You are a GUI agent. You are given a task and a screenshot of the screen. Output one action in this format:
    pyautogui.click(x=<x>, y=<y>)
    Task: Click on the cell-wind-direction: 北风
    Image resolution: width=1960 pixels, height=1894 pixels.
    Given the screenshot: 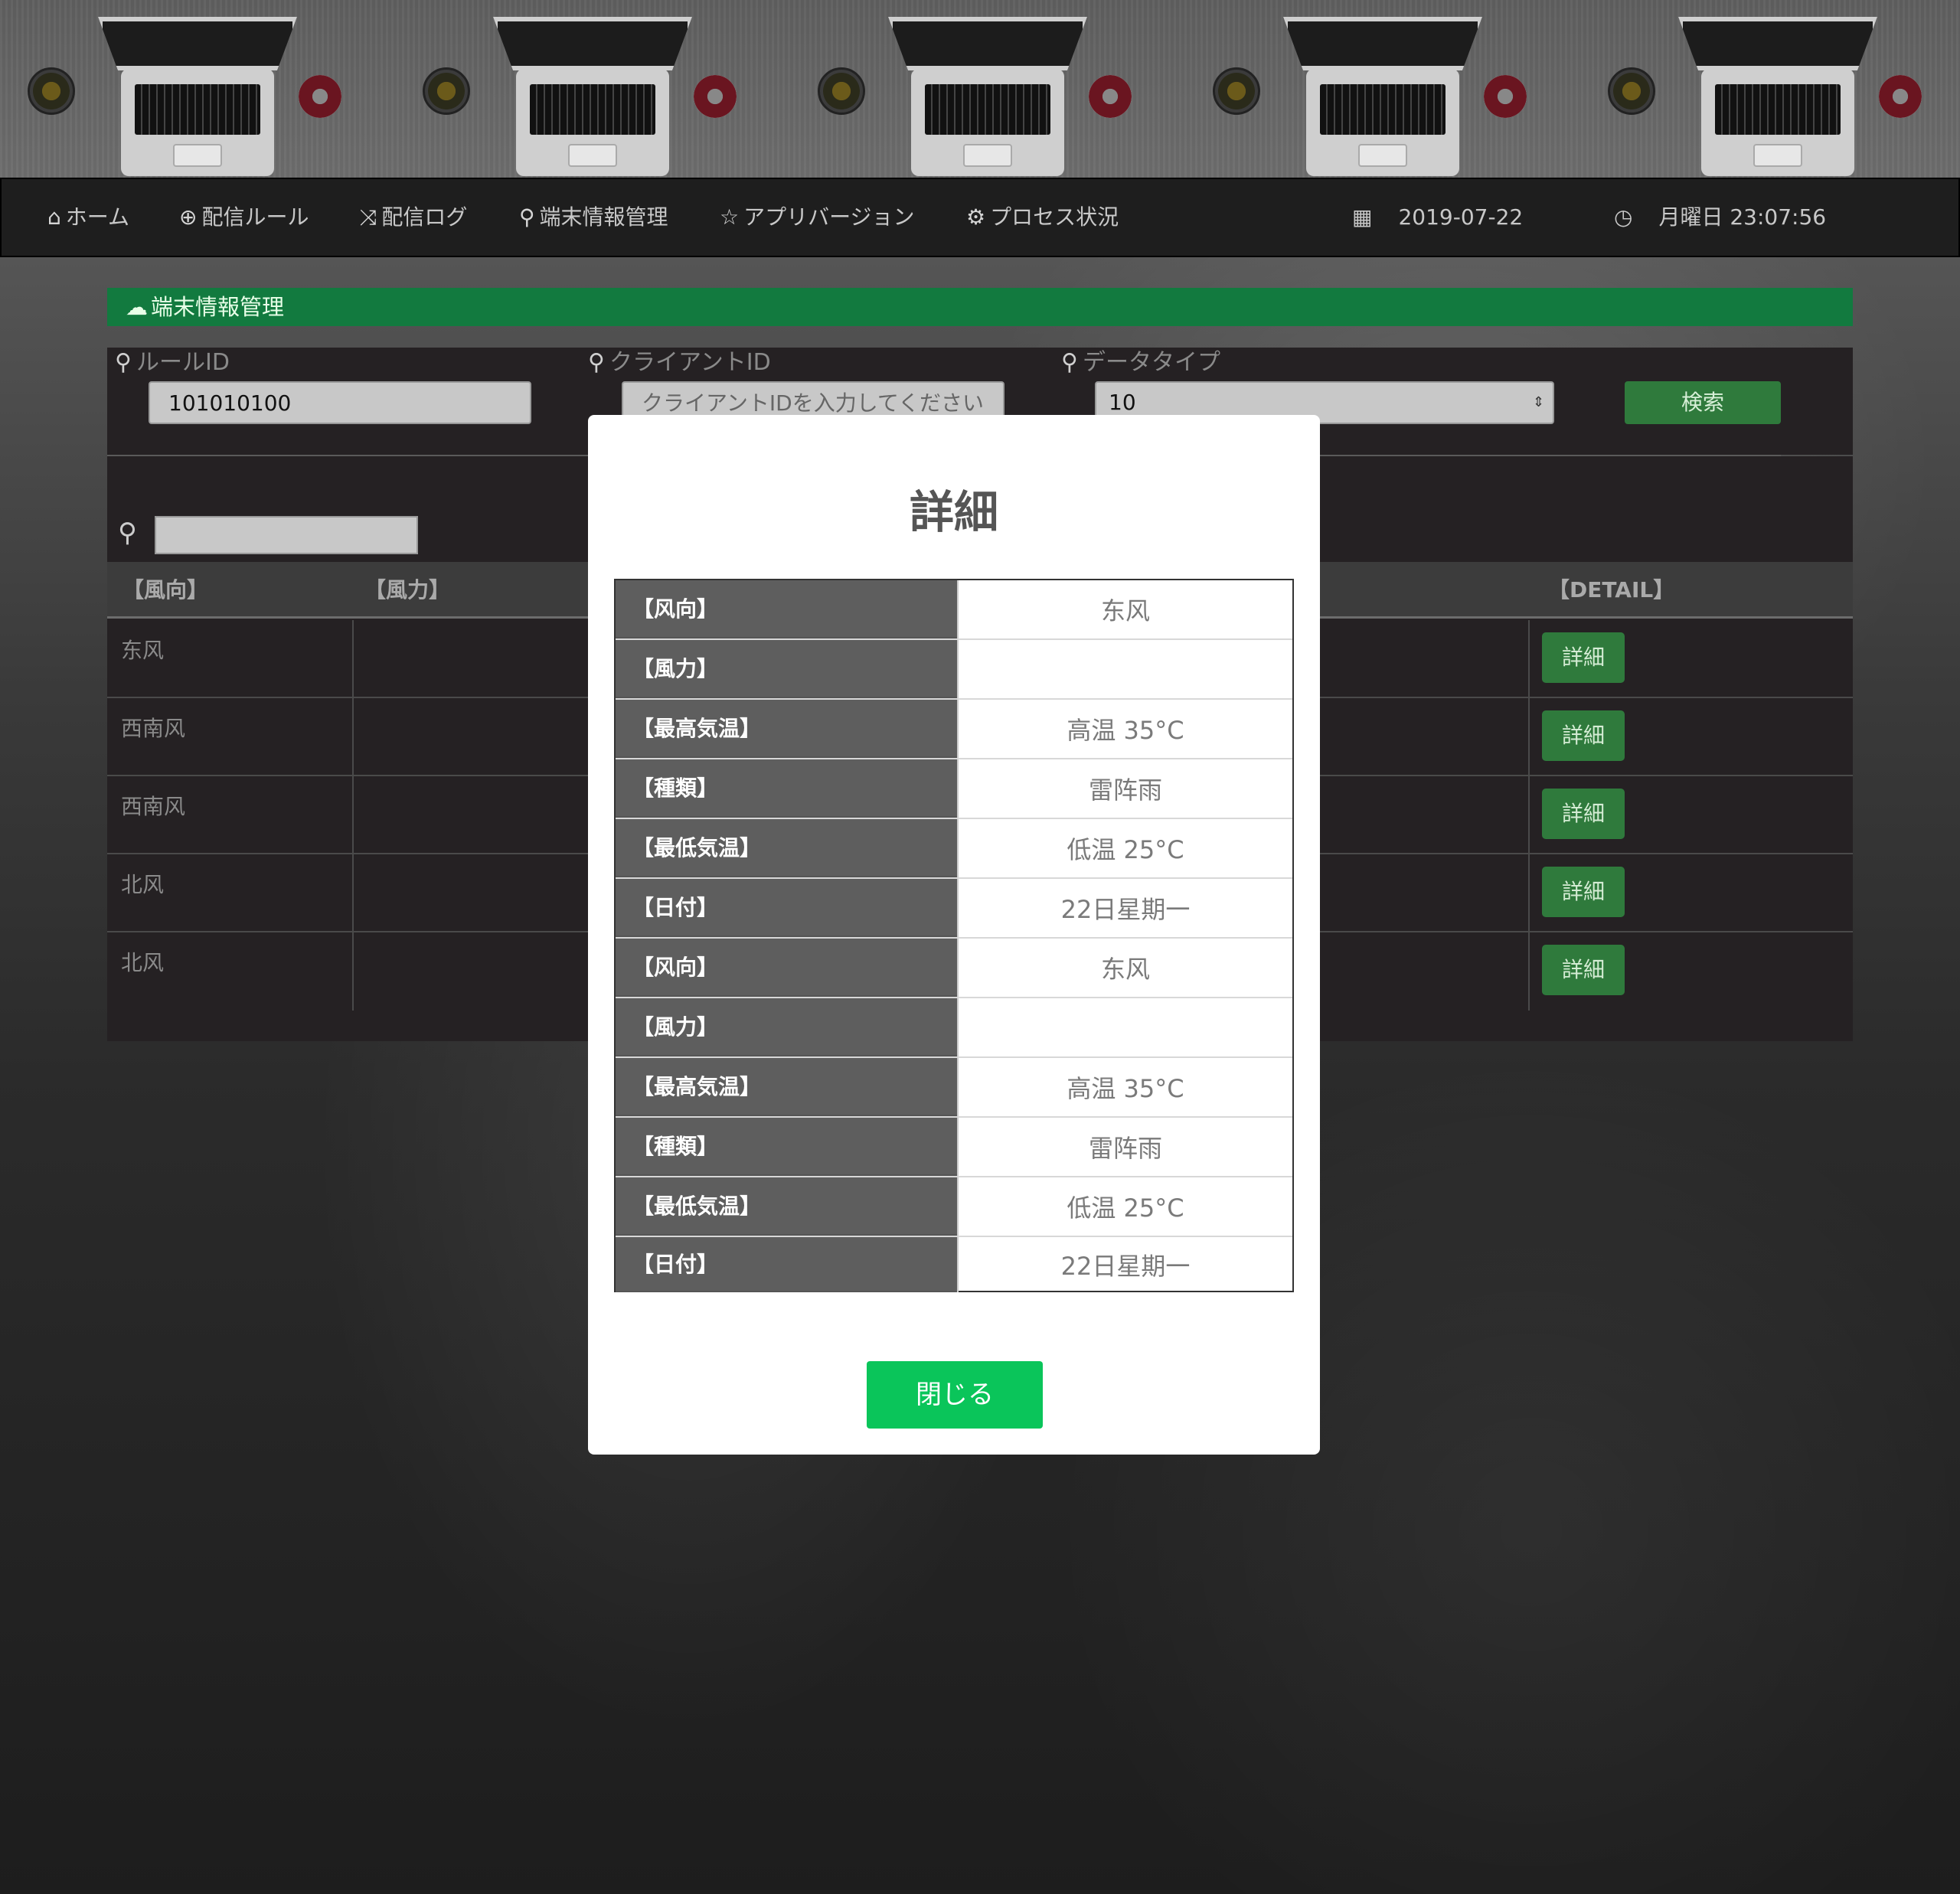 What is the action you would take?
    pyautogui.click(x=143, y=885)
    